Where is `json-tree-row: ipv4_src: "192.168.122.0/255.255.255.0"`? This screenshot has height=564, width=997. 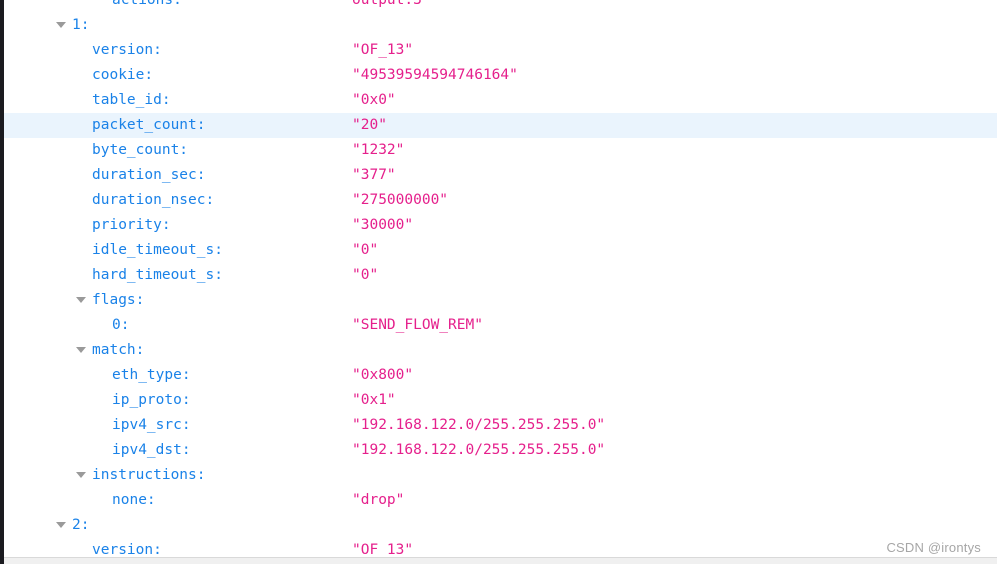
json-tree-row: ipv4_src: "192.168.122.0/255.255.255.0" is located at coordinates (500, 425).